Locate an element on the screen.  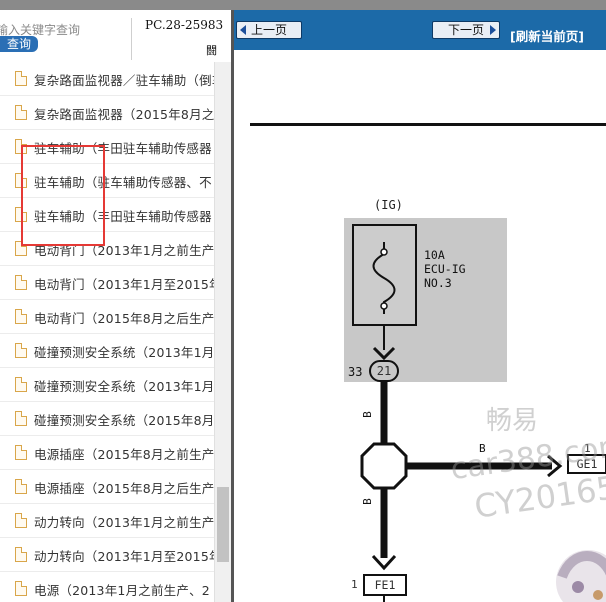
list-item: 电源插座（2015年8月之前生产 is located at coordinates (107, 453).